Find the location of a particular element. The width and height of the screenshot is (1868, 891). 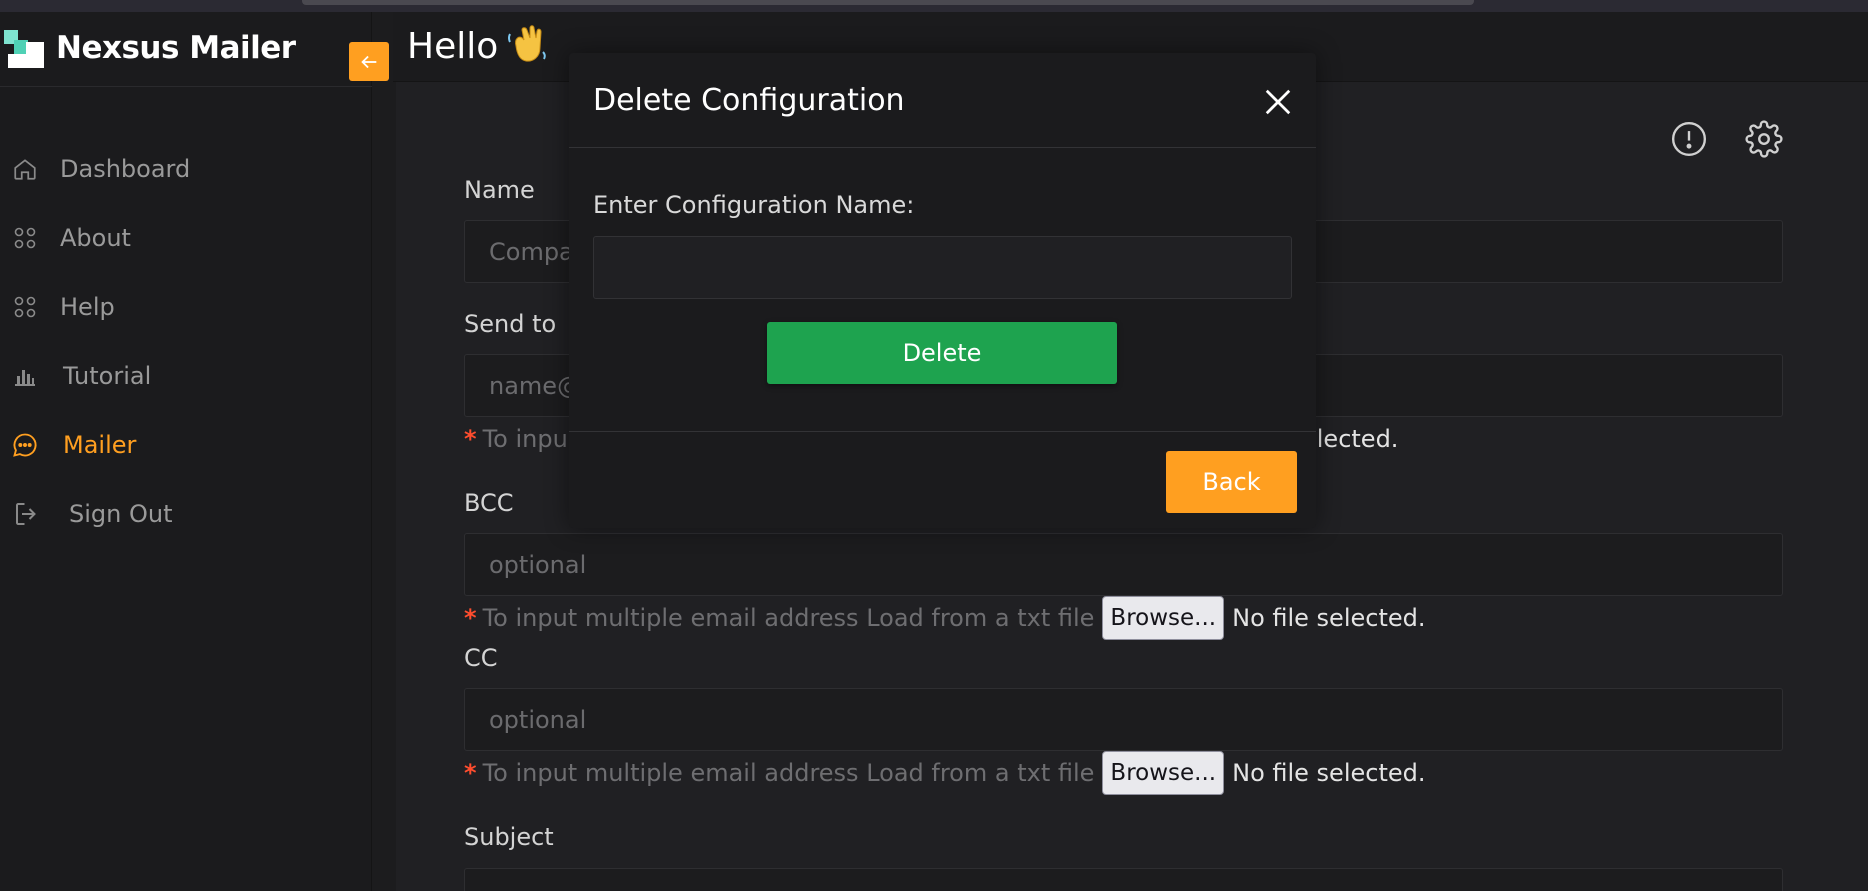

greeting: Hello is located at coordinates (477, 45).